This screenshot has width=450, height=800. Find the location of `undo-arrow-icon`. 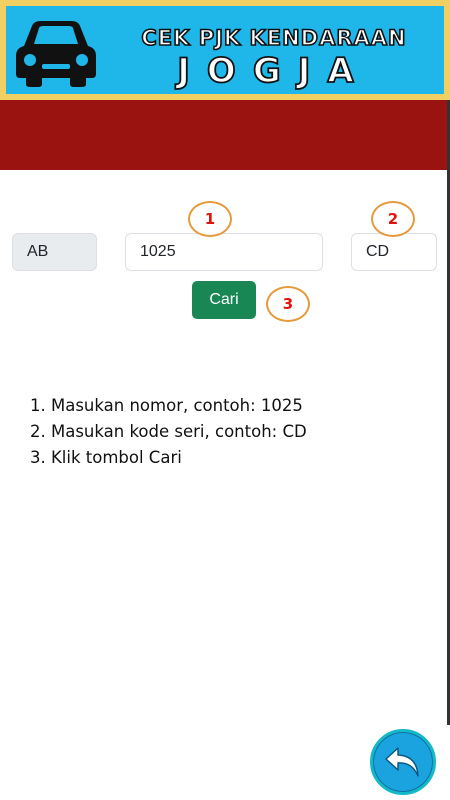

undo-arrow-icon is located at coordinates (402, 762).